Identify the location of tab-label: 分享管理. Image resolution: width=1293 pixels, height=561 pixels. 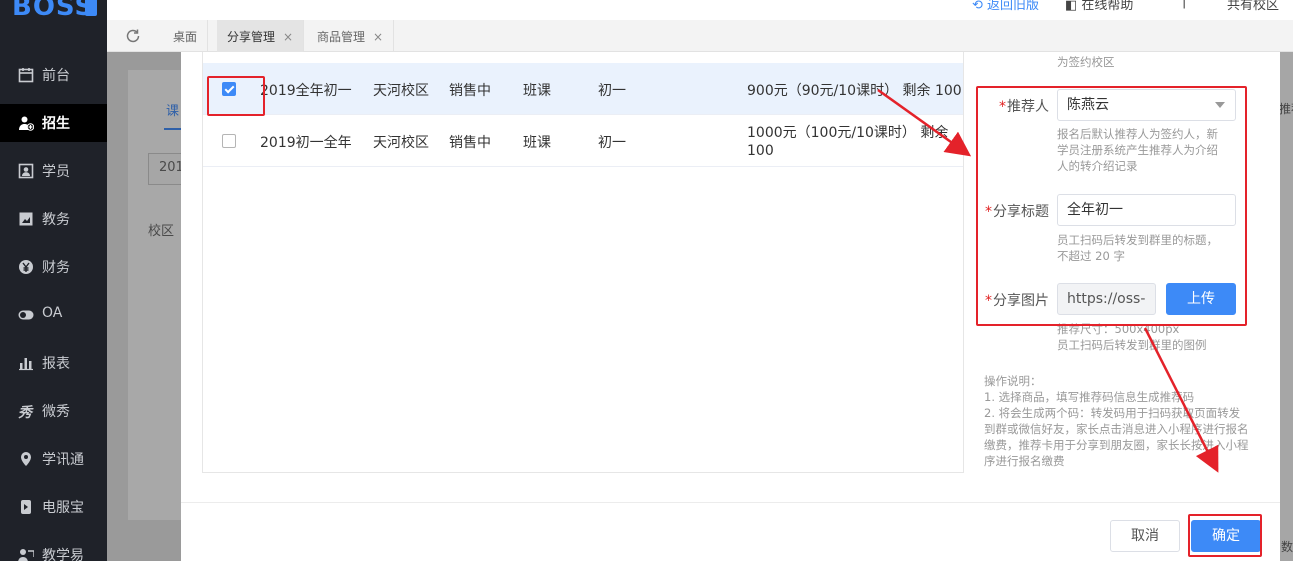
(251, 37).